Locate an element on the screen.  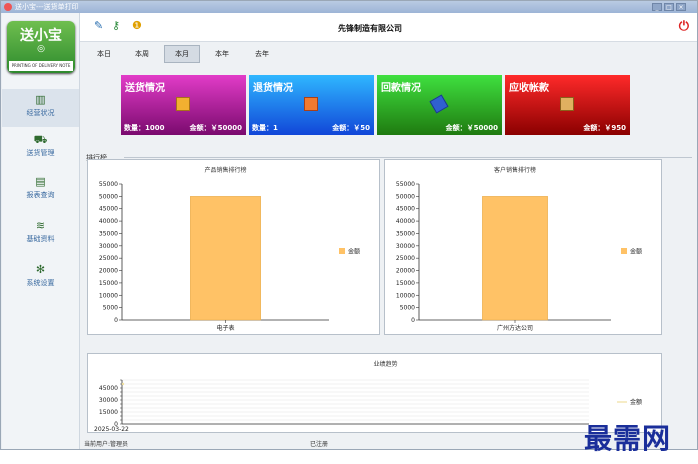
window-title: 送小宝---送货单打印 is located at coordinates (47, 7).